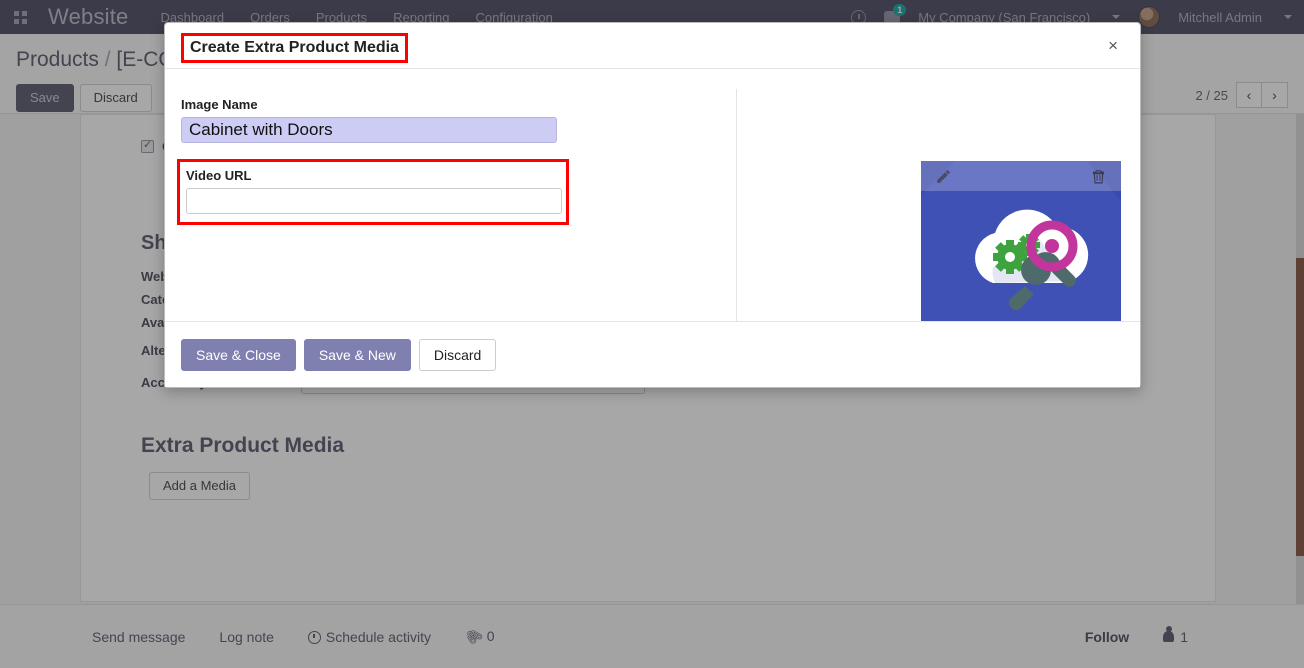 The width and height of the screenshot is (1304, 668). What do you see at coordinates (1113, 45) in the screenshot?
I see `close-icon: ×` at bounding box center [1113, 45].